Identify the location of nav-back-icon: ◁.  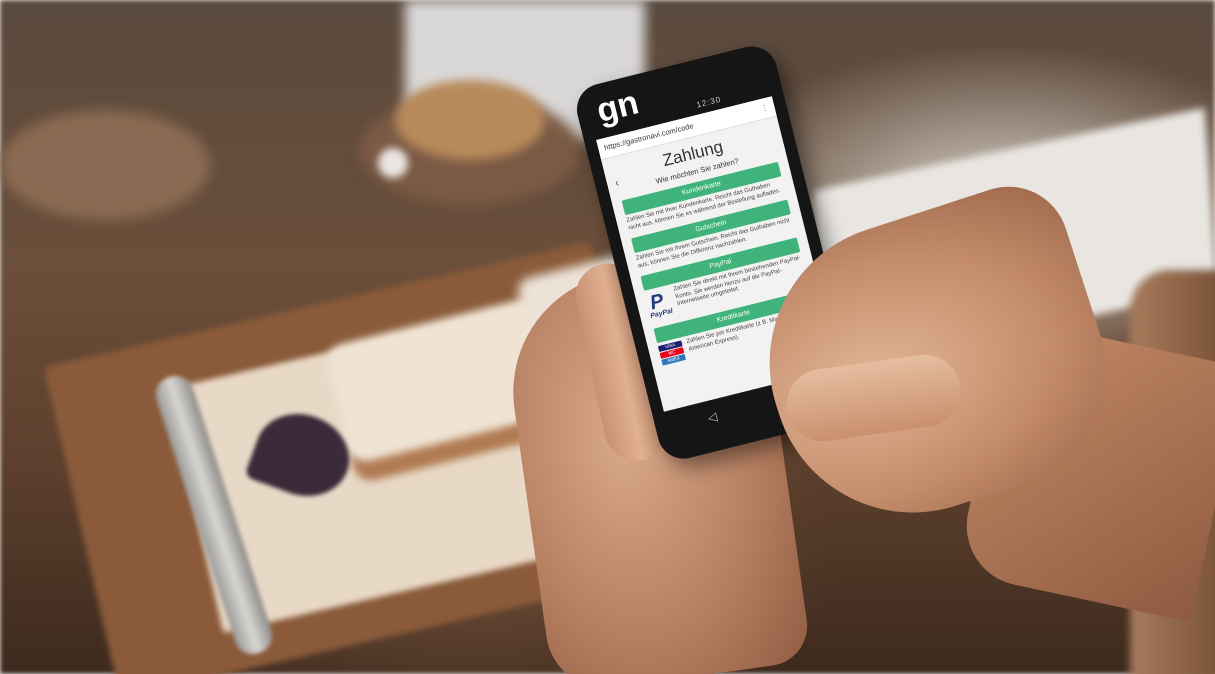
(712, 417).